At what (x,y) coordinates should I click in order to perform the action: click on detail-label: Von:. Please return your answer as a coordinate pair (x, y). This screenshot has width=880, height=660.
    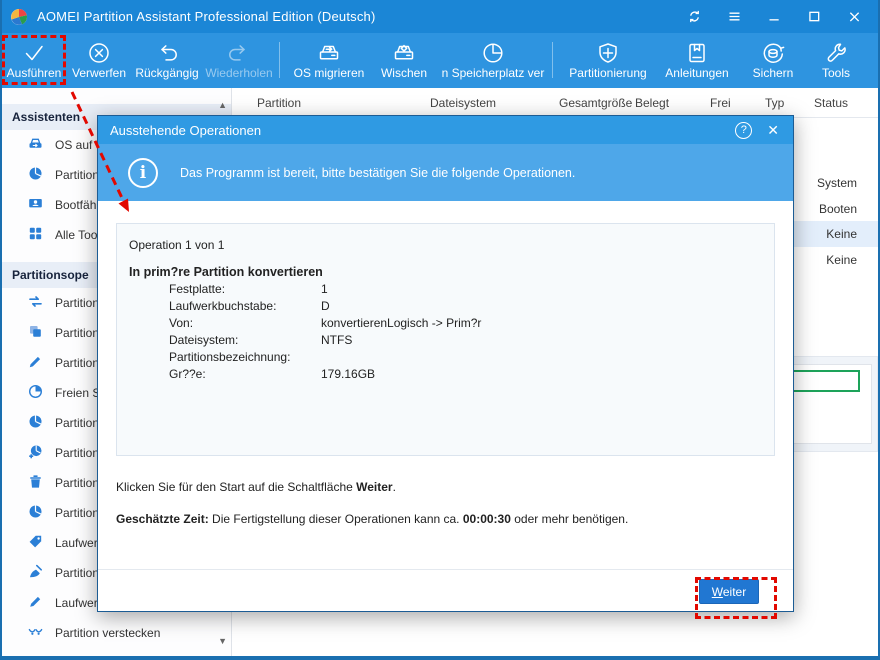
    Looking at the image, I should click on (181, 323).